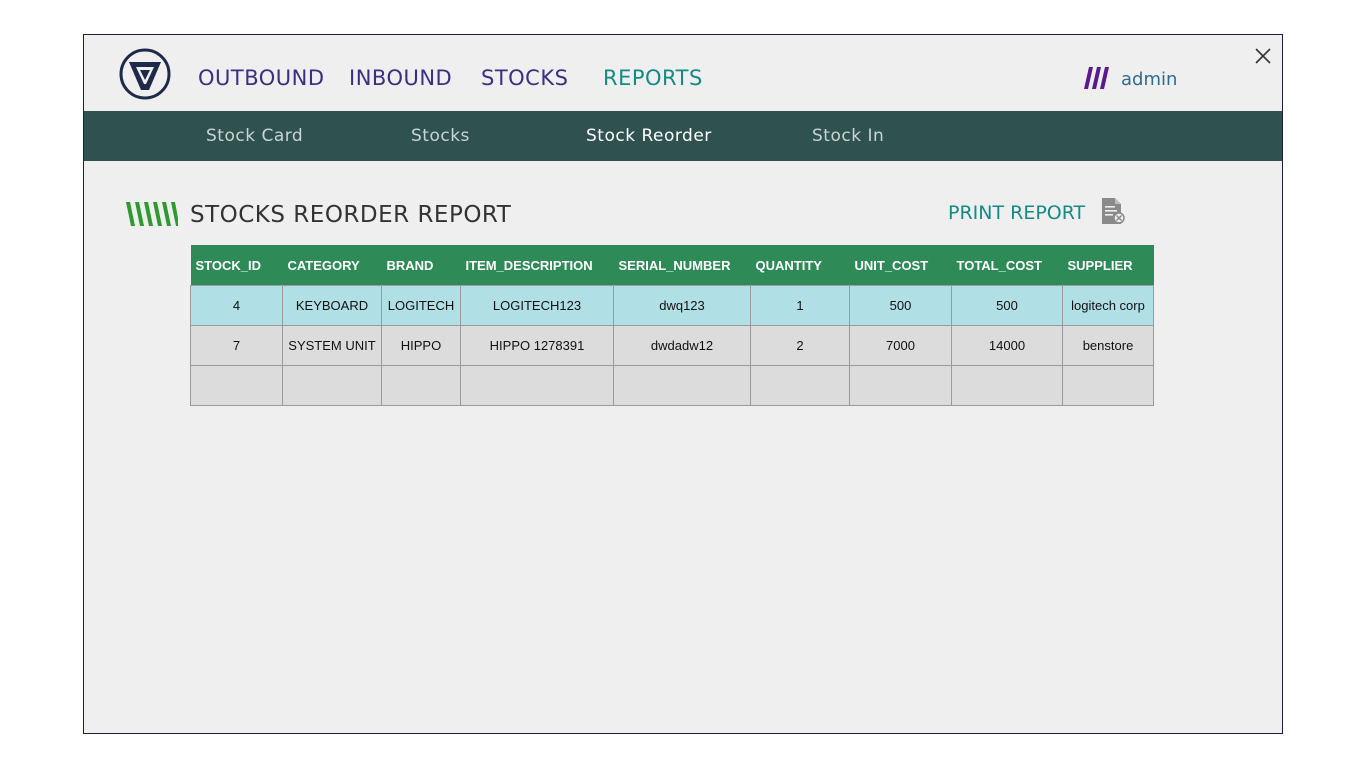 This screenshot has width=1366, height=768. What do you see at coordinates (332, 345) in the screenshot?
I see `table-cell: SYSTEM UNIT` at bounding box center [332, 345].